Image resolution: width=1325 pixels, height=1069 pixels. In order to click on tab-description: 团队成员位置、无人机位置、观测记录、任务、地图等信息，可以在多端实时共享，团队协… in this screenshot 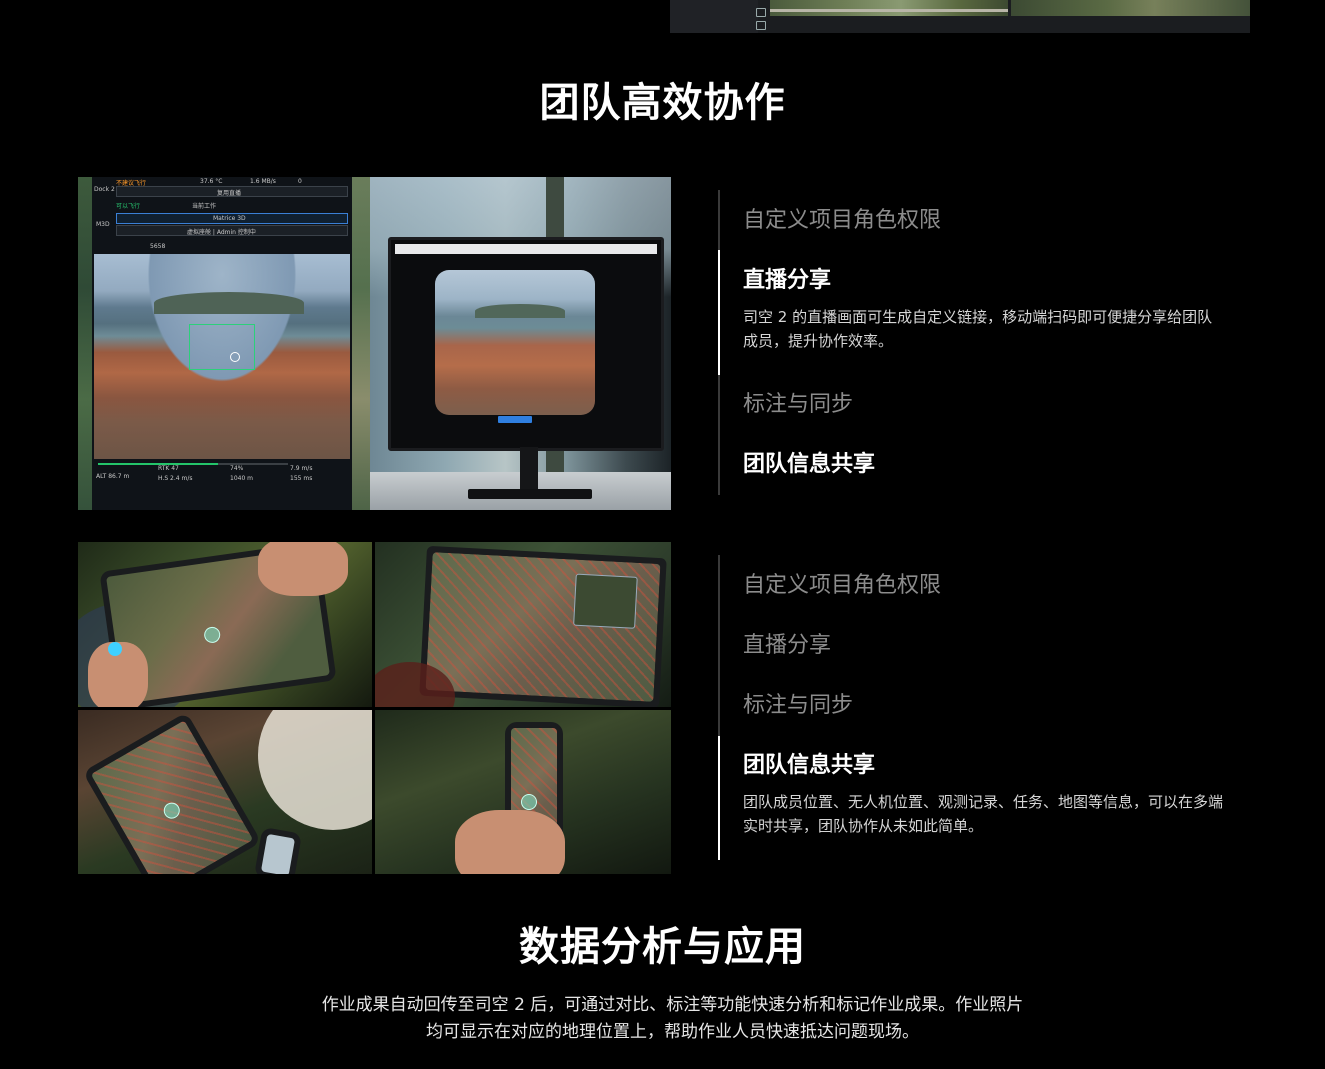, I will do `click(983, 814)`.